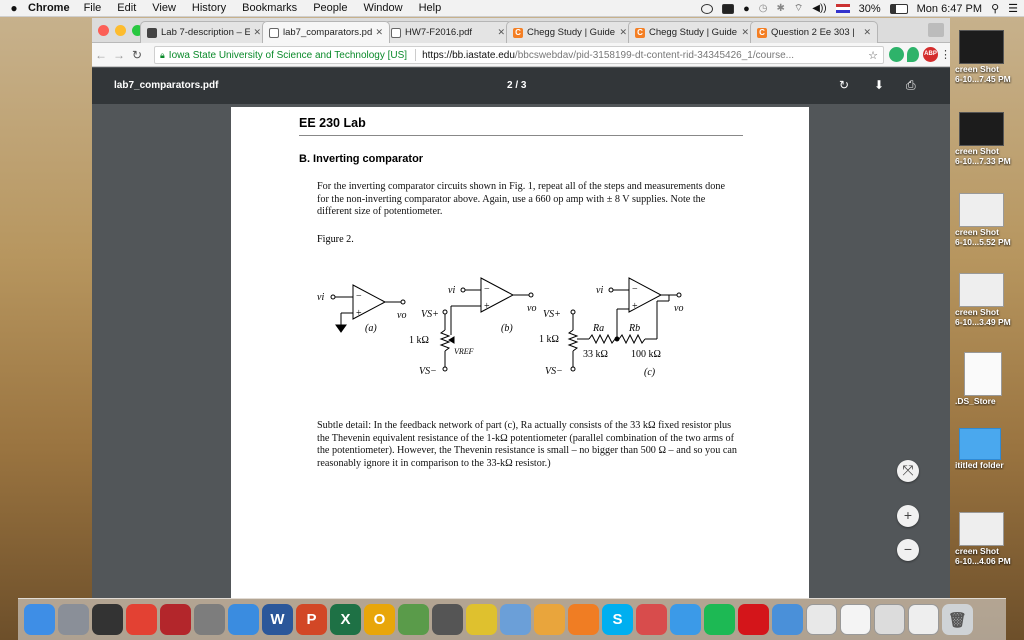 The height and width of the screenshot is (640, 1024). What do you see at coordinates (447, 619) in the screenshot?
I see `calculator-icon` at bounding box center [447, 619].